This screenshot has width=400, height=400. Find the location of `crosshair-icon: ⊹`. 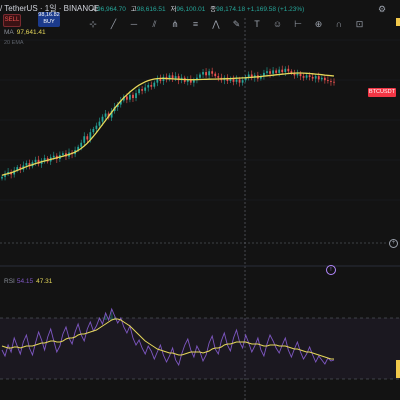

crosshair-icon: ⊹ is located at coordinates (93, 24).